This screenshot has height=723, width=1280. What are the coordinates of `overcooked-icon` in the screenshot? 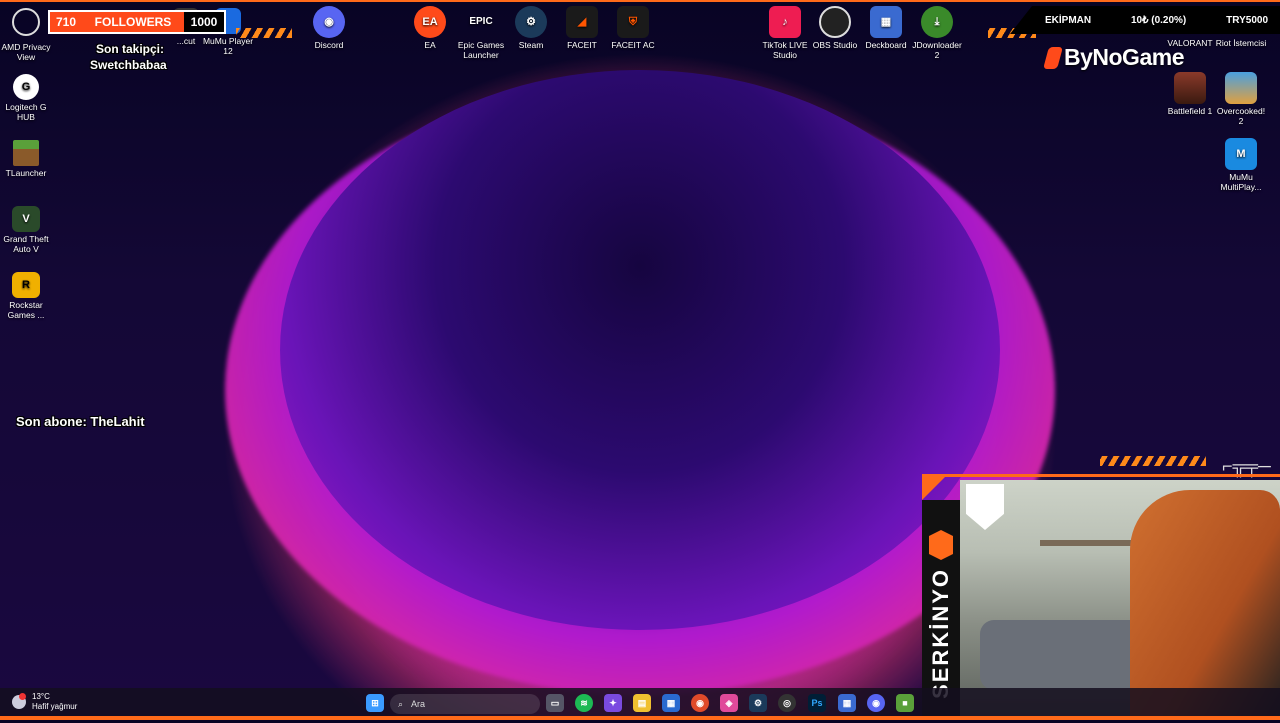 It's located at (1241, 88).